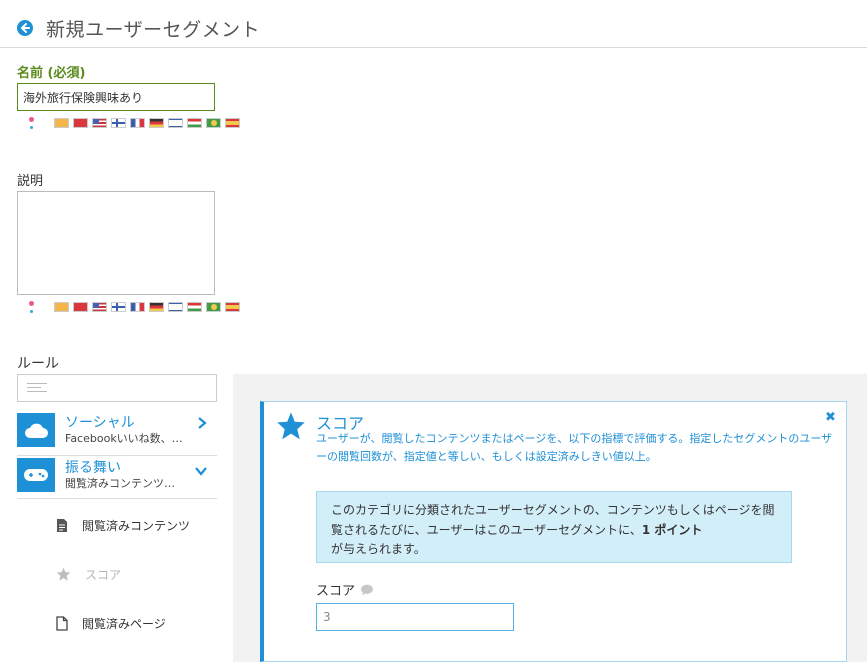  Describe the element at coordinates (433, 47) in the screenshot. I see `header-divider` at that location.